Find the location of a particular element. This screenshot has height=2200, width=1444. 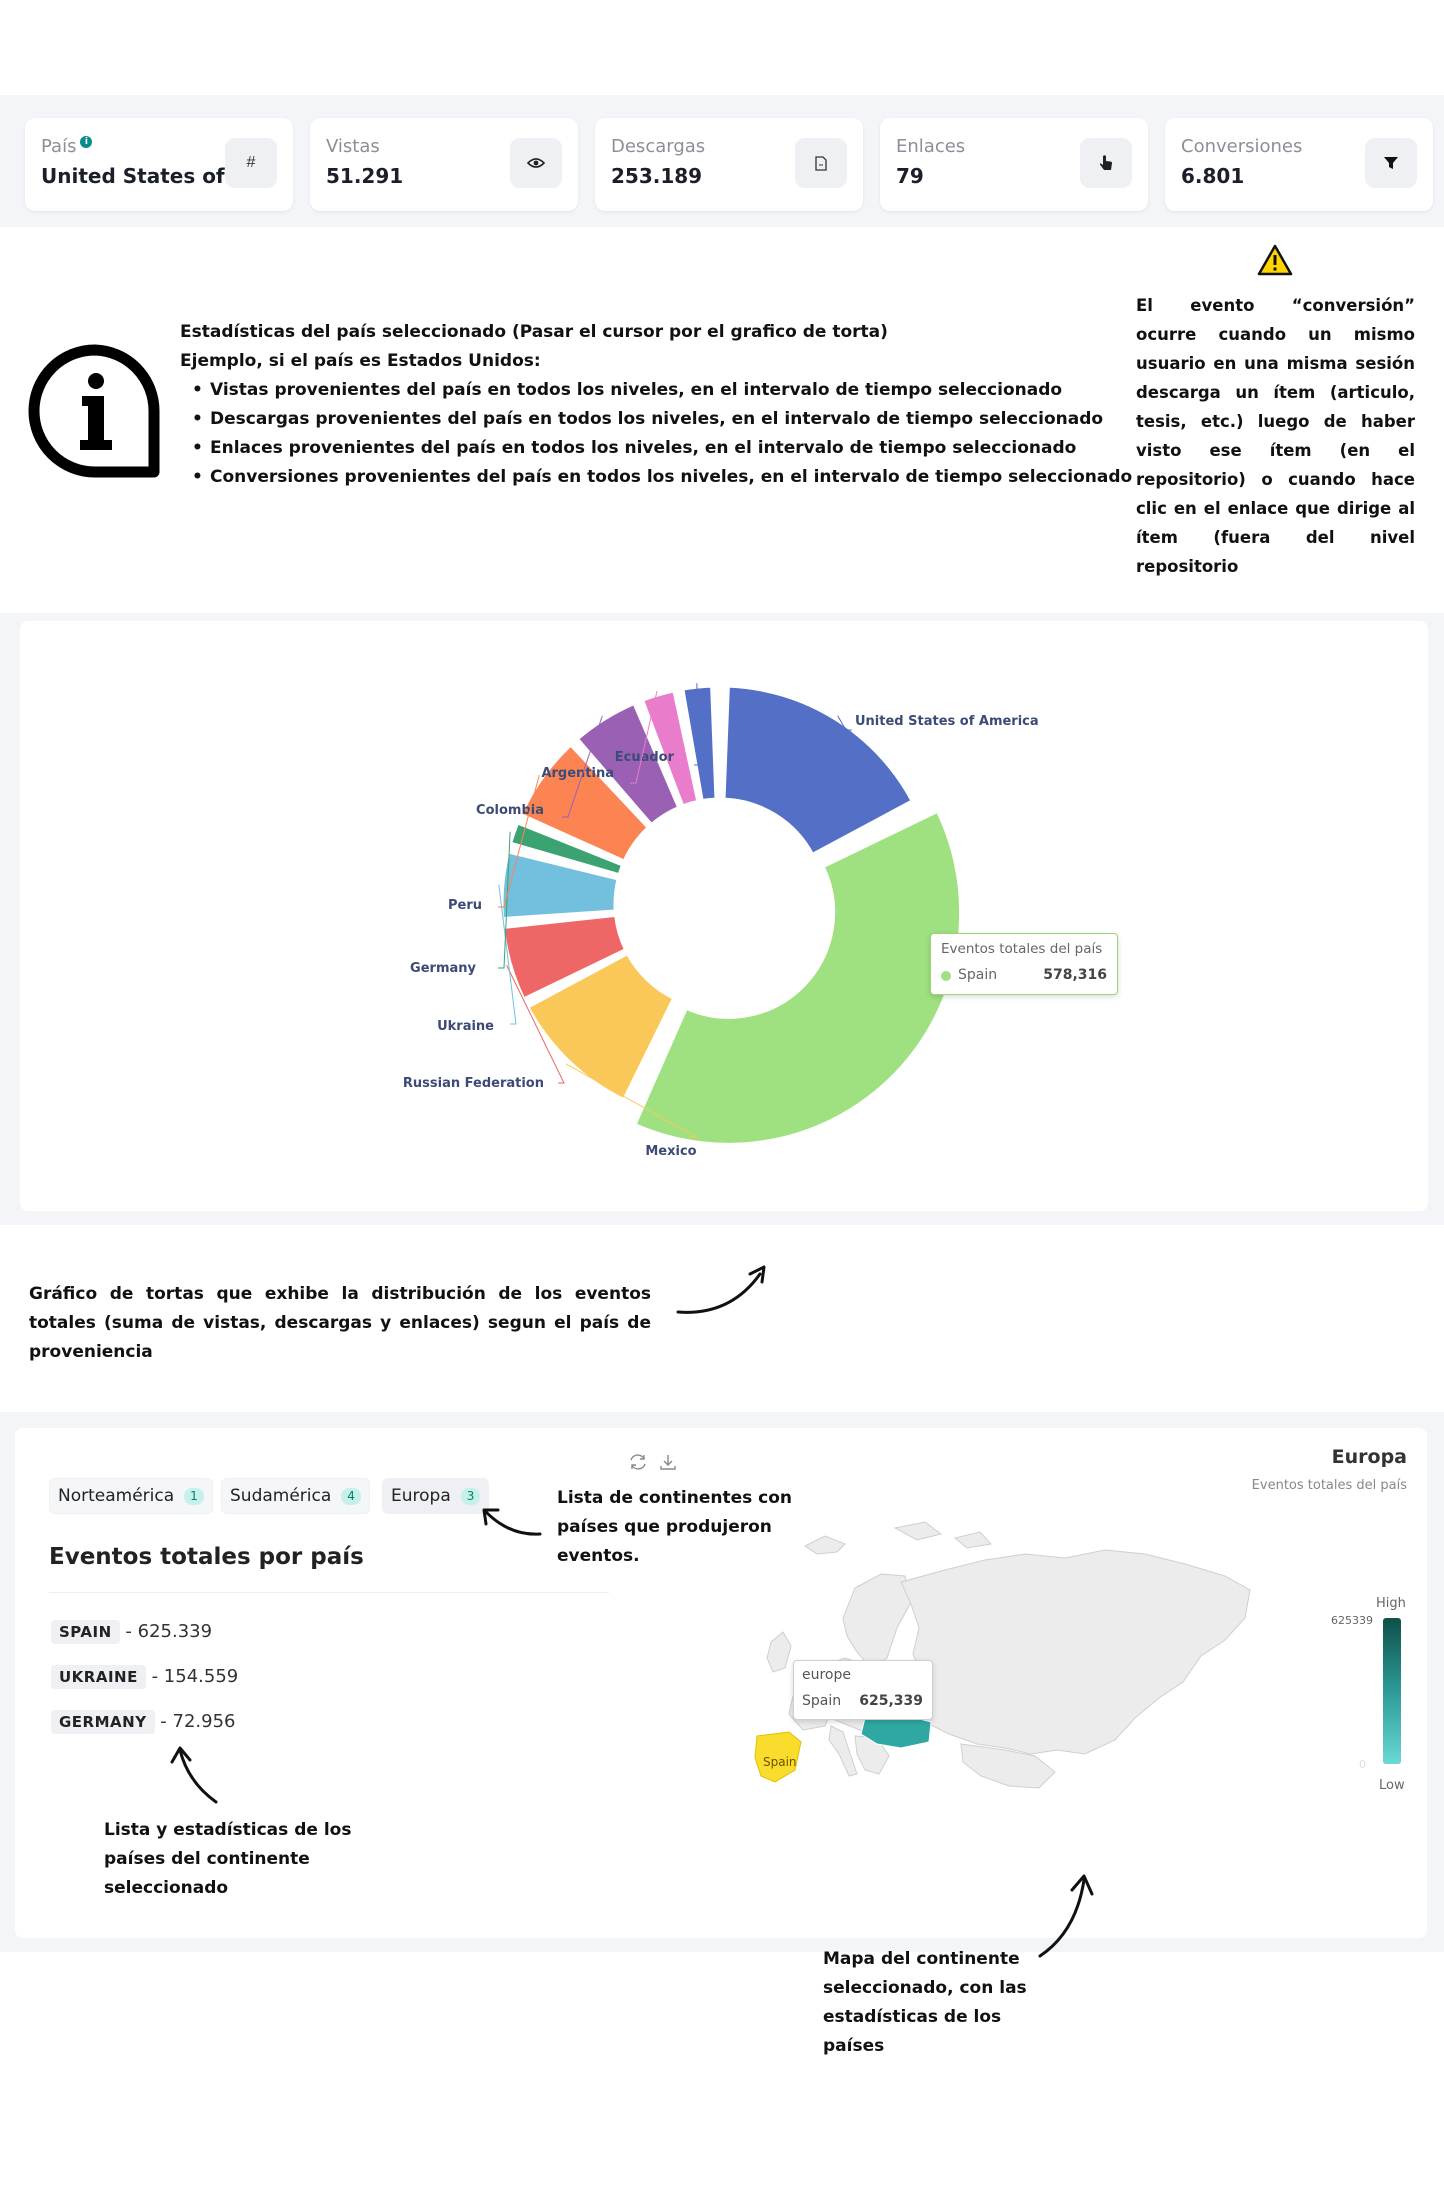

download-icon is located at coordinates (668, 1462).